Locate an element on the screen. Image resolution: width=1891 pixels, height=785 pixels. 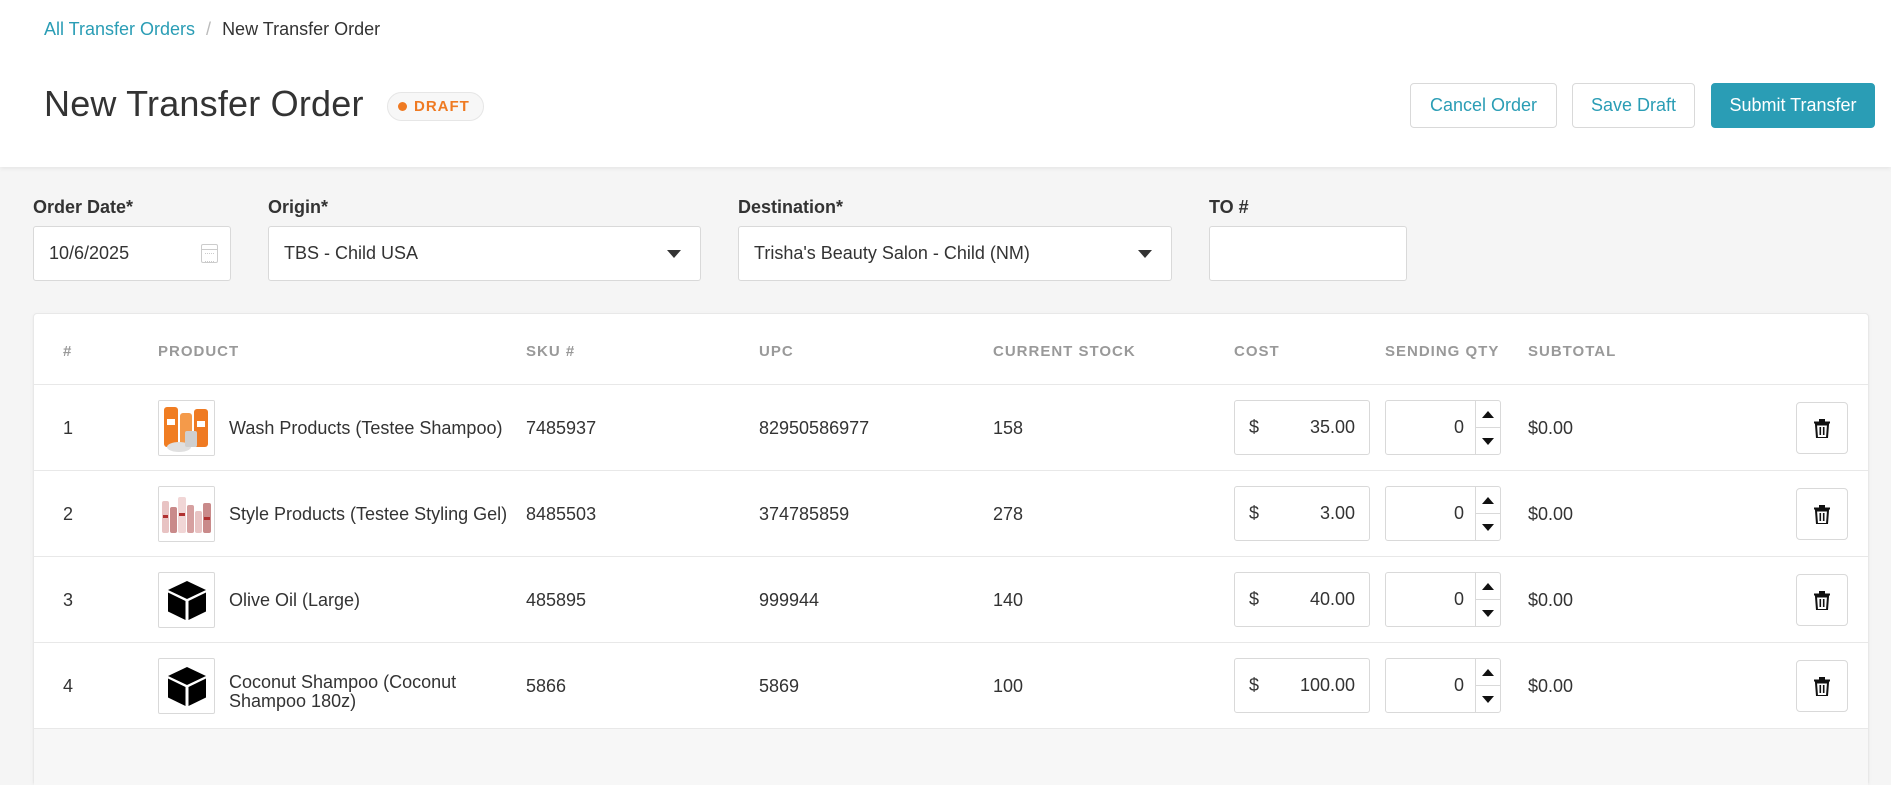
save-draft-button: Save Draft is located at coordinates (1633, 105).